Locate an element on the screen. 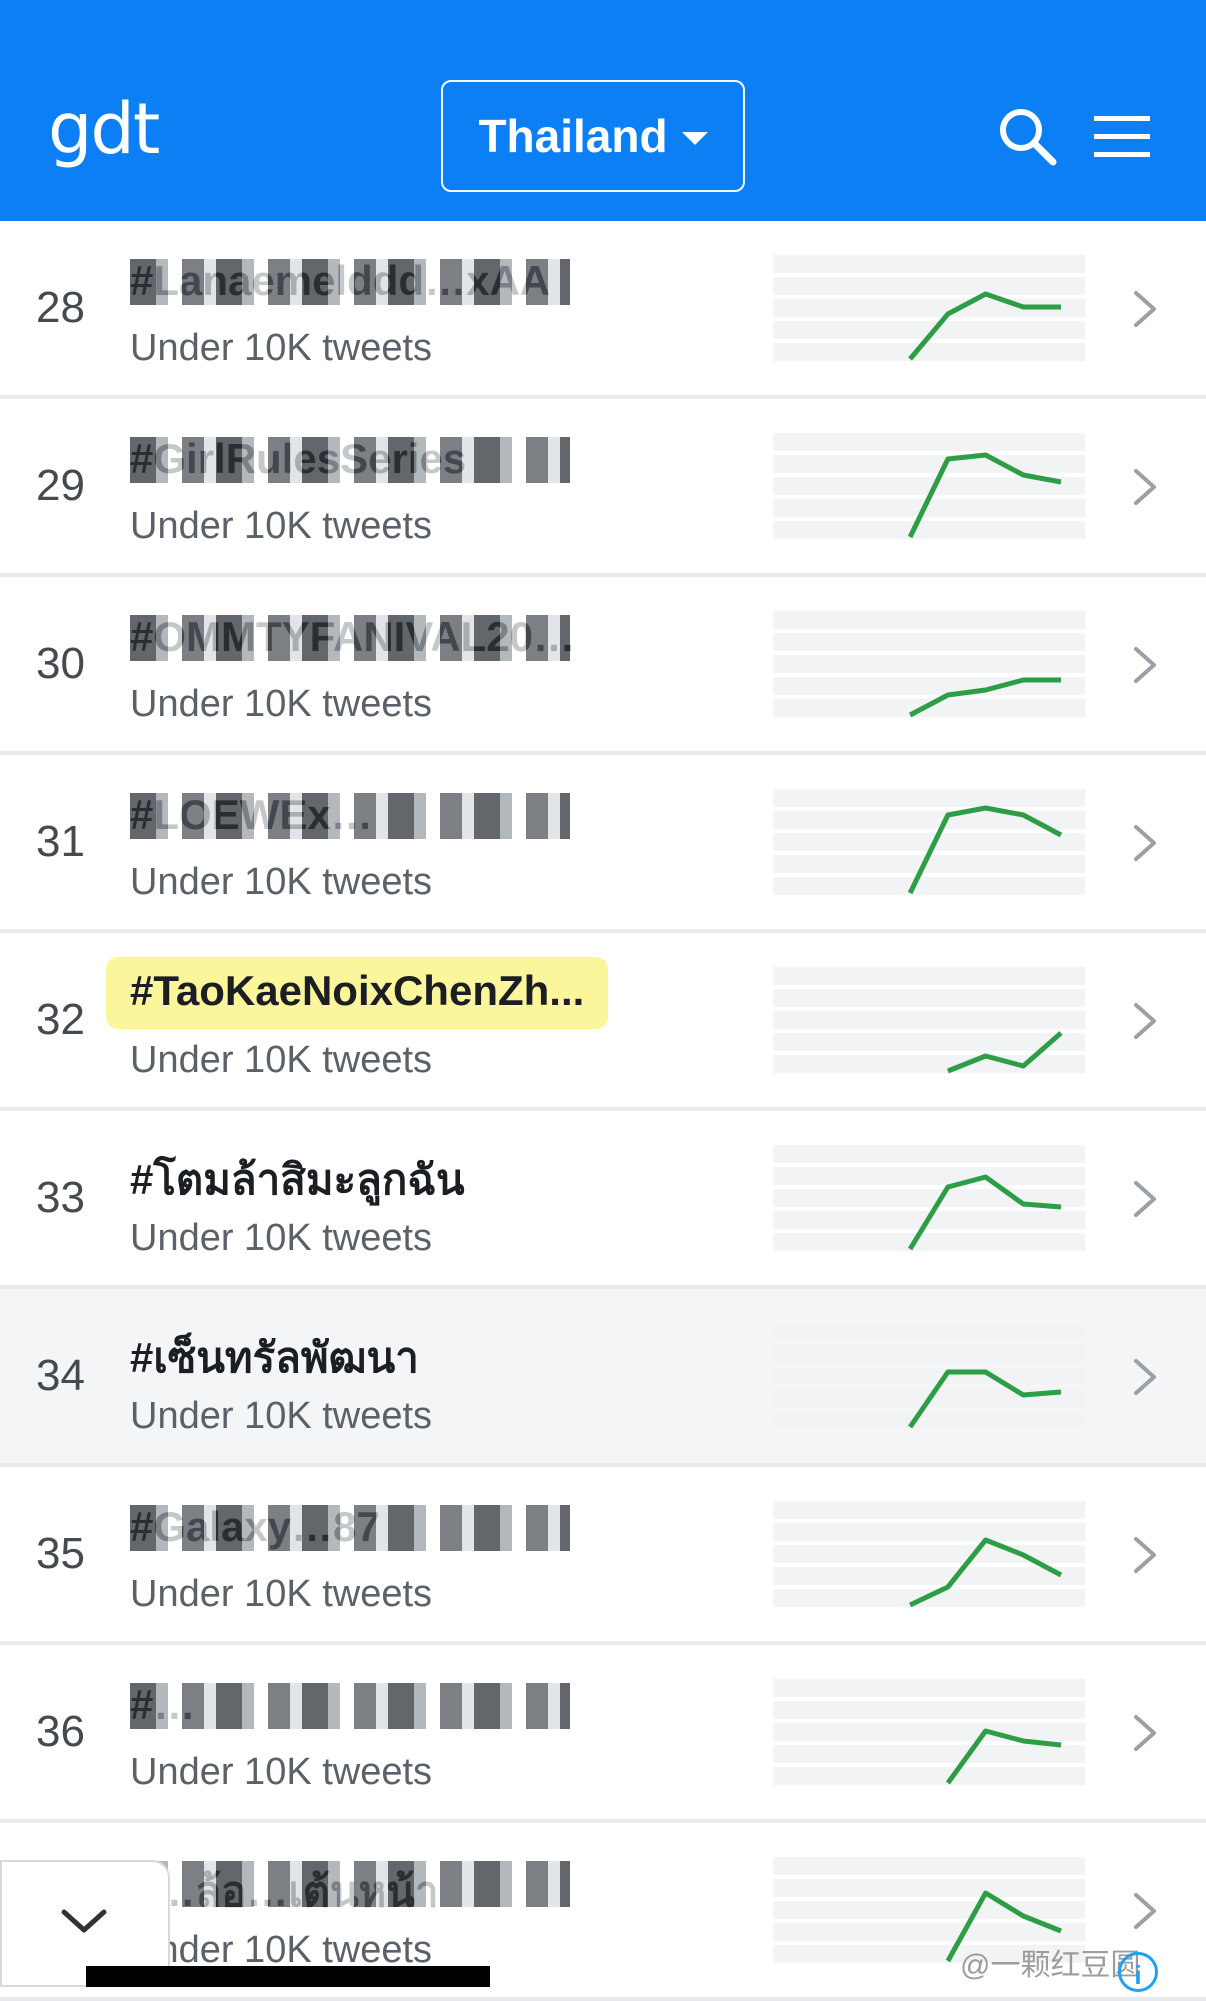 Image resolution: width=1206 pixels, height=2001 pixels. trend-rank: 30 is located at coordinates (60, 663).